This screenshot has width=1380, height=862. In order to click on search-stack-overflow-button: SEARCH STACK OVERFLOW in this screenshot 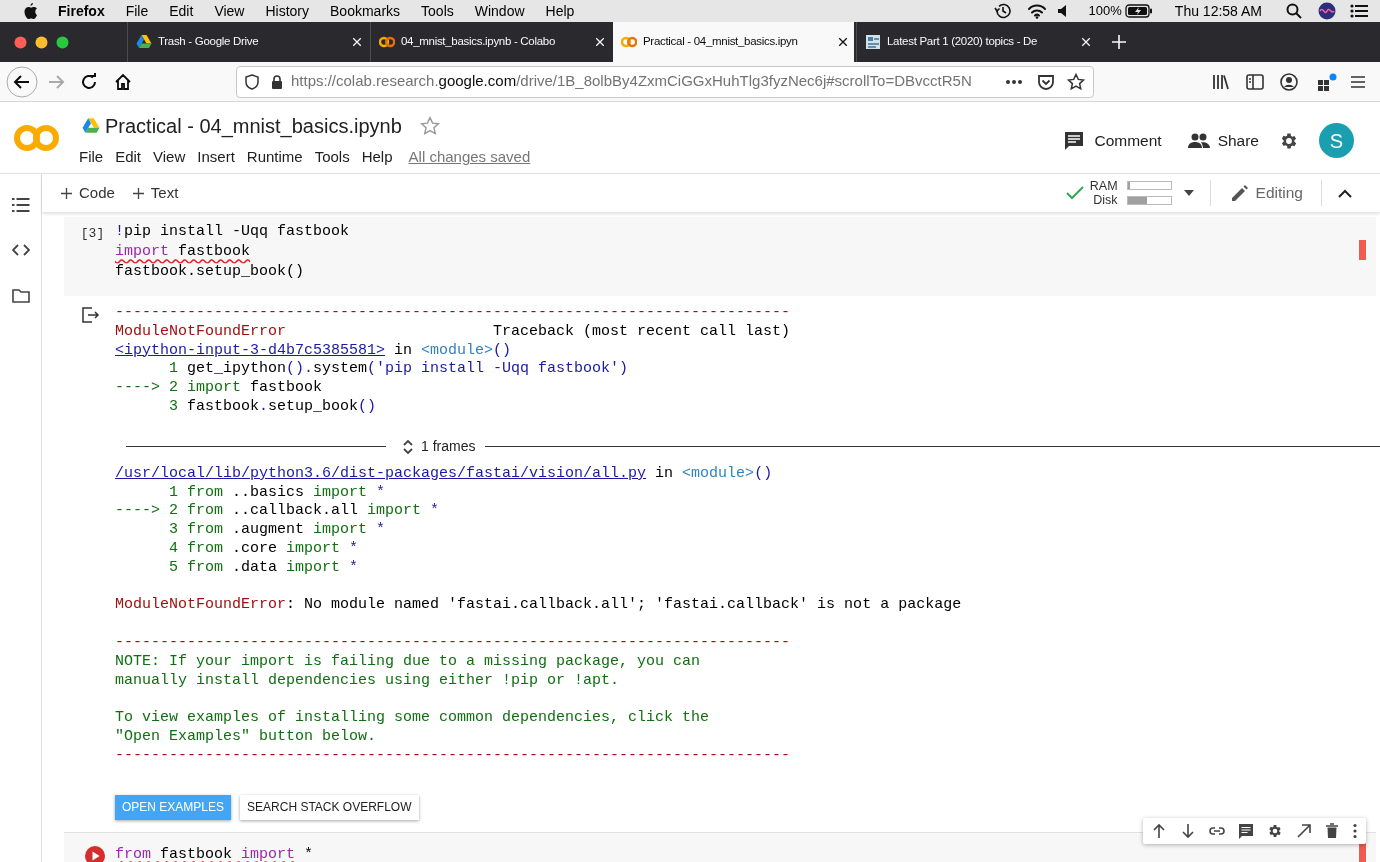, I will do `click(329, 807)`.